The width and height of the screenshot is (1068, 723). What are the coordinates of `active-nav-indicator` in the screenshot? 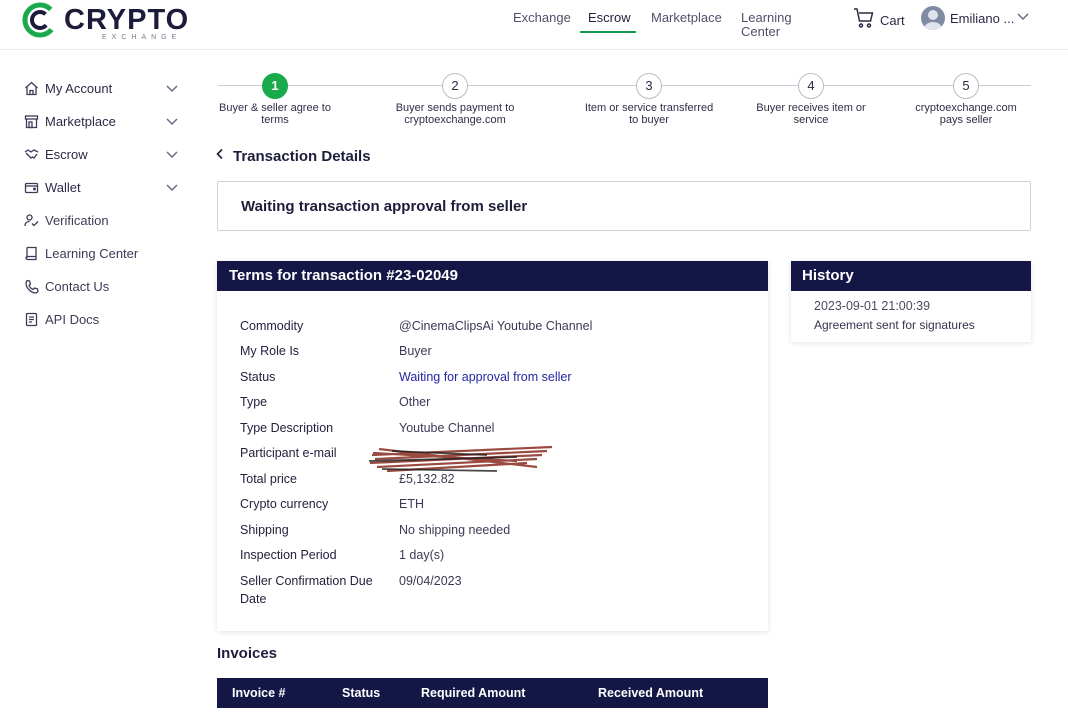 It's located at (608, 32).